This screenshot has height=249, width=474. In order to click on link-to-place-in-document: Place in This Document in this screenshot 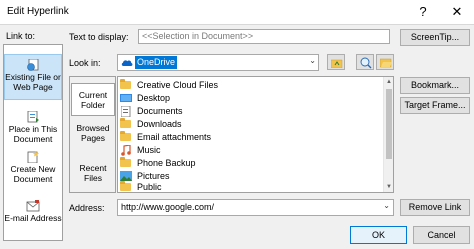, I will do `click(33, 130)`.